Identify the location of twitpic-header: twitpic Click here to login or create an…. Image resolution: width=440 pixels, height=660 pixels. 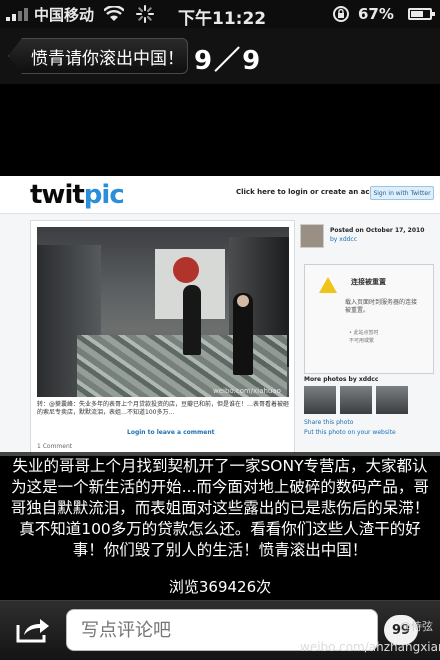
(220, 195).